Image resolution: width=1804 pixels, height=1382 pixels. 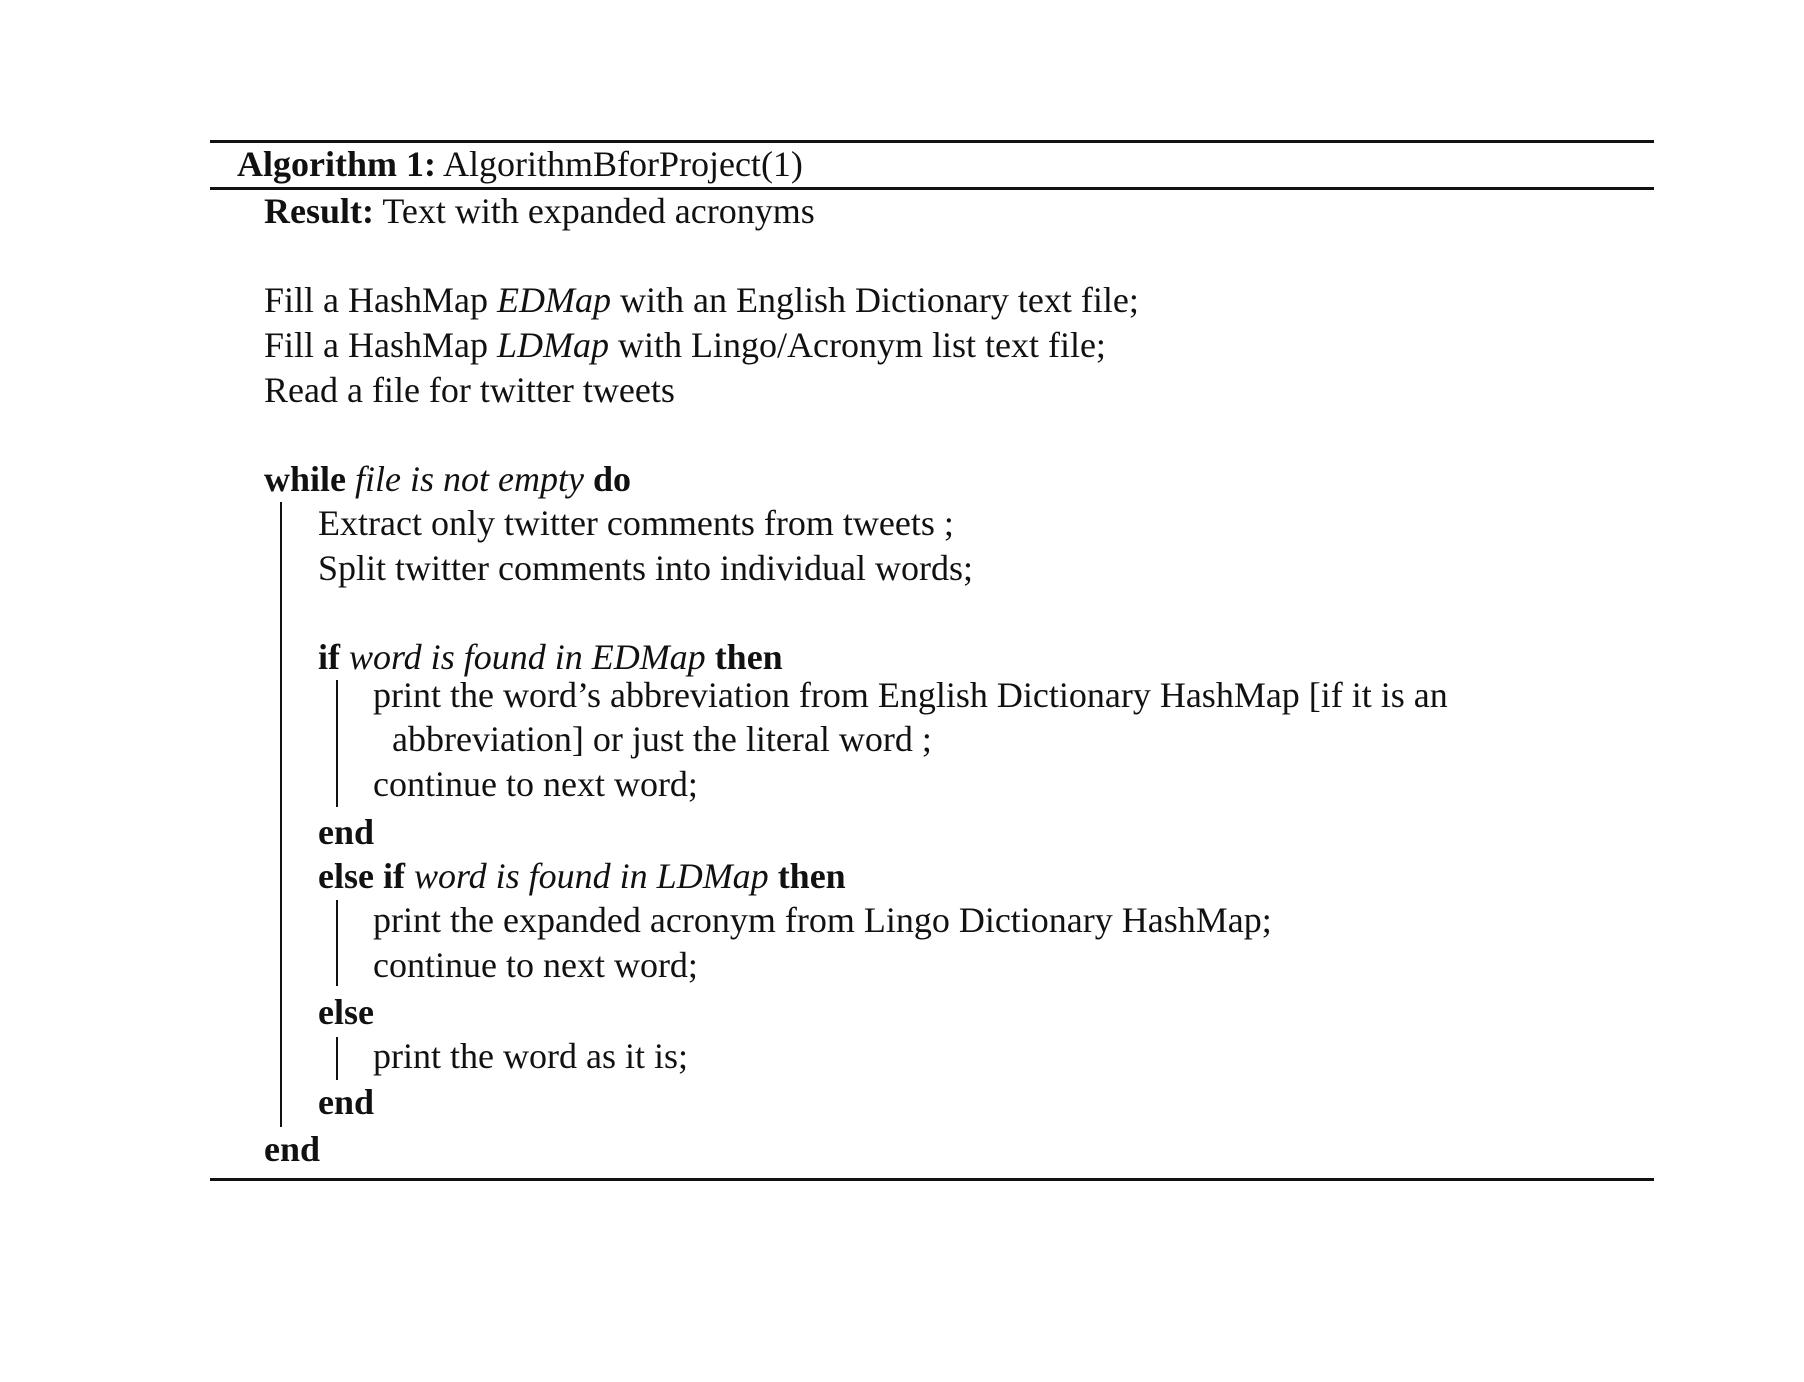 I want to click on elseif-line: else if word is found in LDMap then, so click(x=582, y=876).